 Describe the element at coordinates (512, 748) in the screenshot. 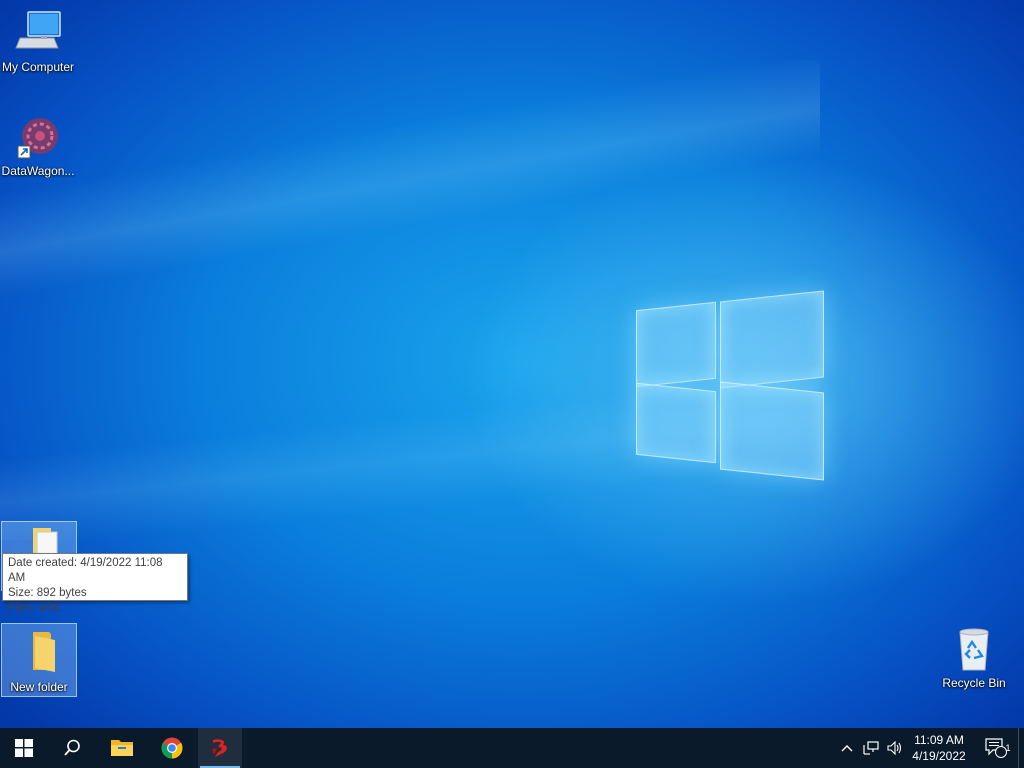

I see `taskbar: 11:09 AM 4/19/2022 1` at that location.